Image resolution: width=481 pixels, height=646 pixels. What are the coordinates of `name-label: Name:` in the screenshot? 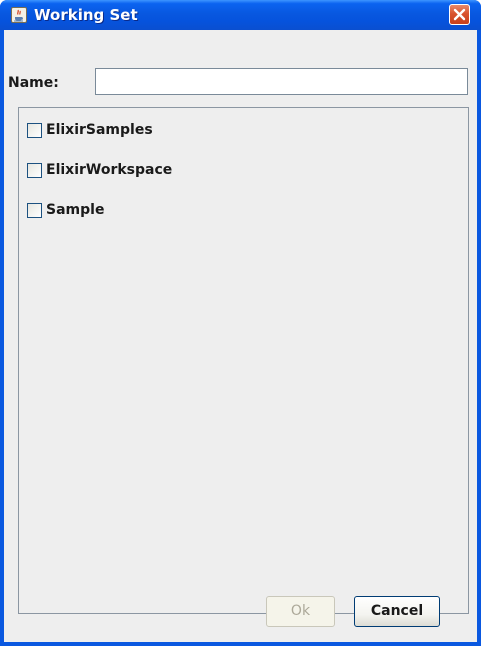 It's located at (33, 83).